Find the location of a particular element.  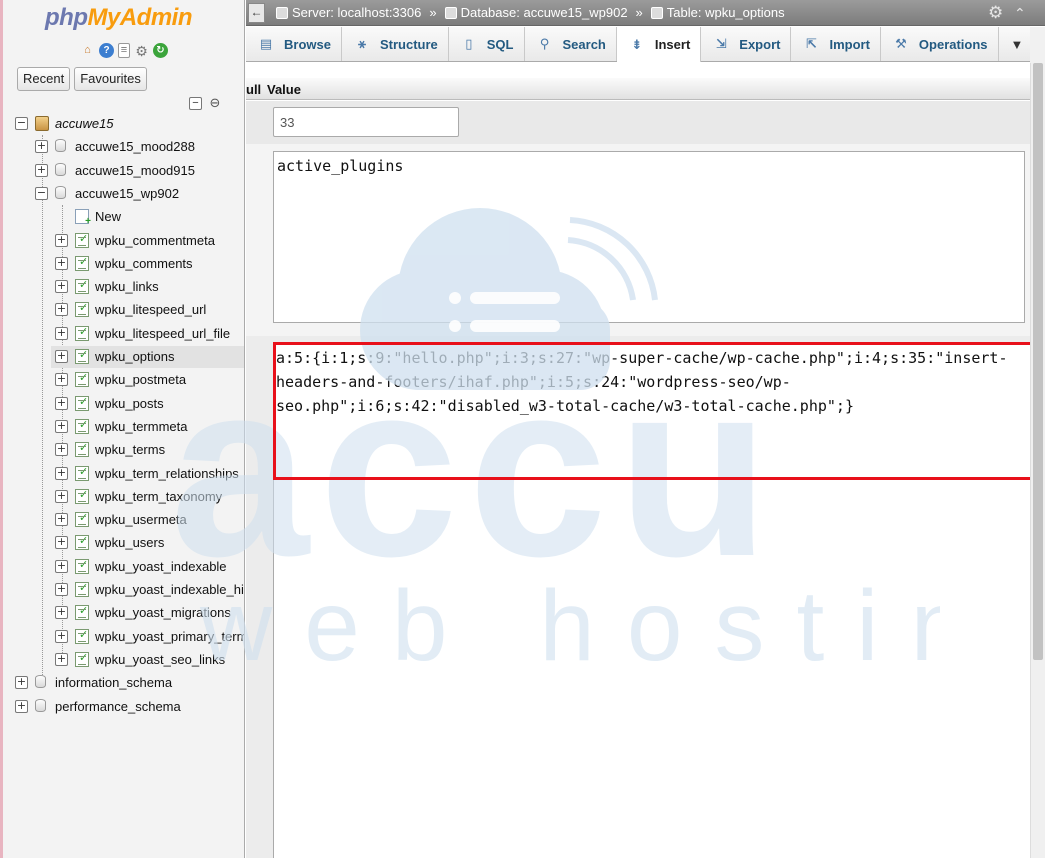

collapse-all-icon: − is located at coordinates (195, 103).